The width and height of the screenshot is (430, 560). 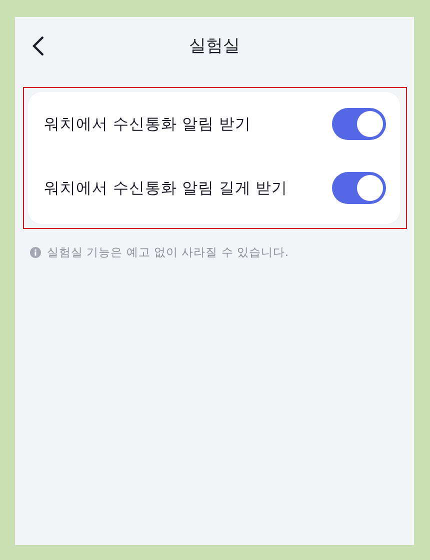 I want to click on setting-label: 워치에서 수신통화 알림 받기, so click(x=147, y=124).